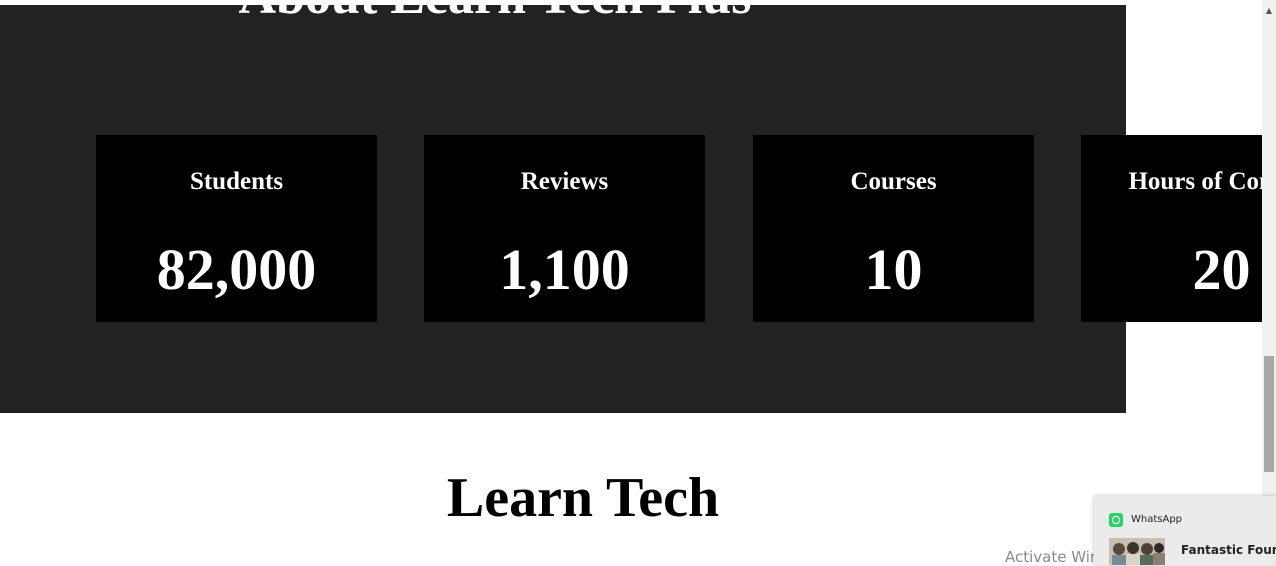  Describe the element at coordinates (1269, 282) in the screenshot. I see `page-scrollbar: ▲` at that location.